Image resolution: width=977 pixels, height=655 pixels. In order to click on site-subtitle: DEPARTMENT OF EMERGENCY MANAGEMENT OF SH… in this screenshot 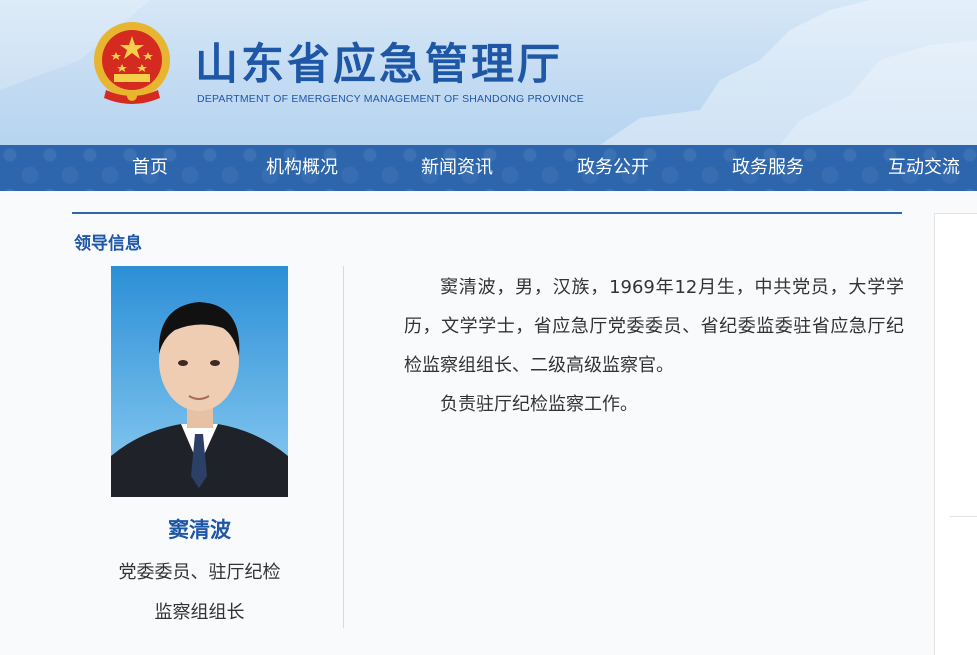, I will do `click(390, 99)`.